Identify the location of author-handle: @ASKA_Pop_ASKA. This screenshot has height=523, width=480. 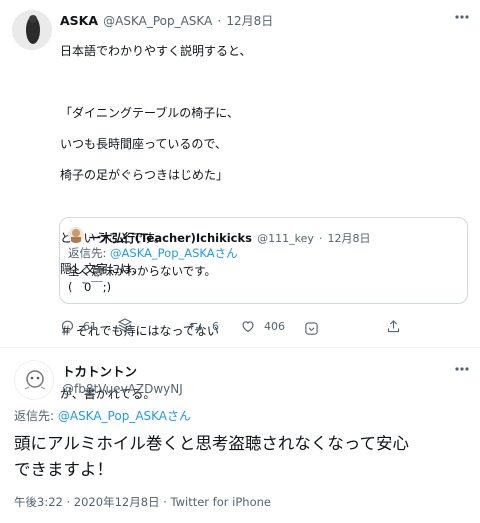
(157, 21).